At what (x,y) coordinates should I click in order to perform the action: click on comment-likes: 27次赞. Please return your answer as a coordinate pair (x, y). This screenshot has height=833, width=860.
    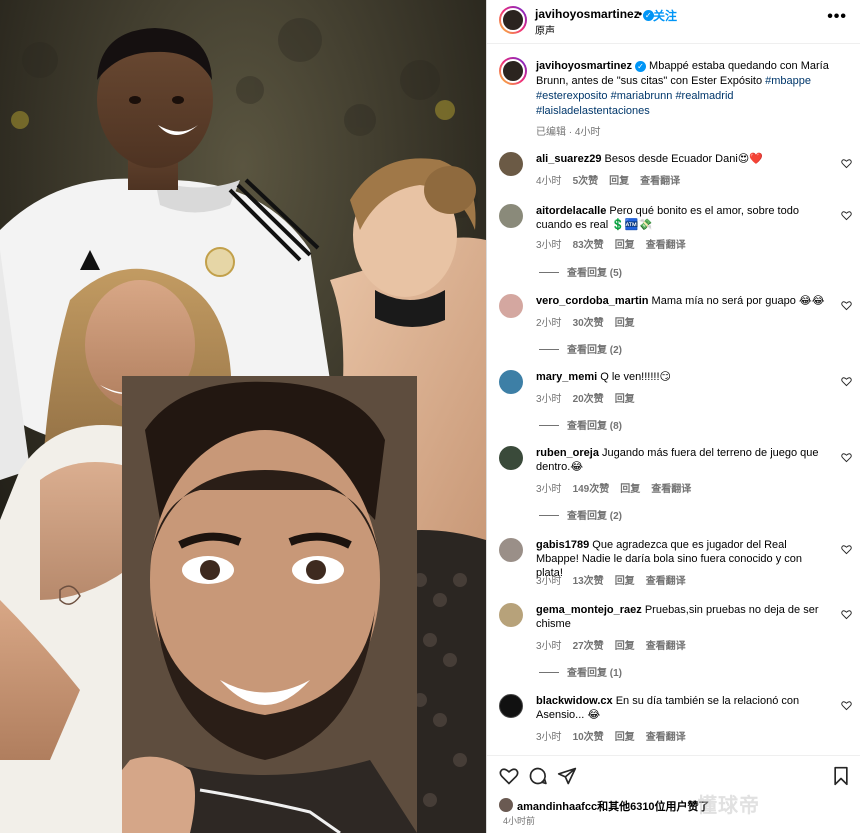
    Looking at the image, I should click on (588, 646).